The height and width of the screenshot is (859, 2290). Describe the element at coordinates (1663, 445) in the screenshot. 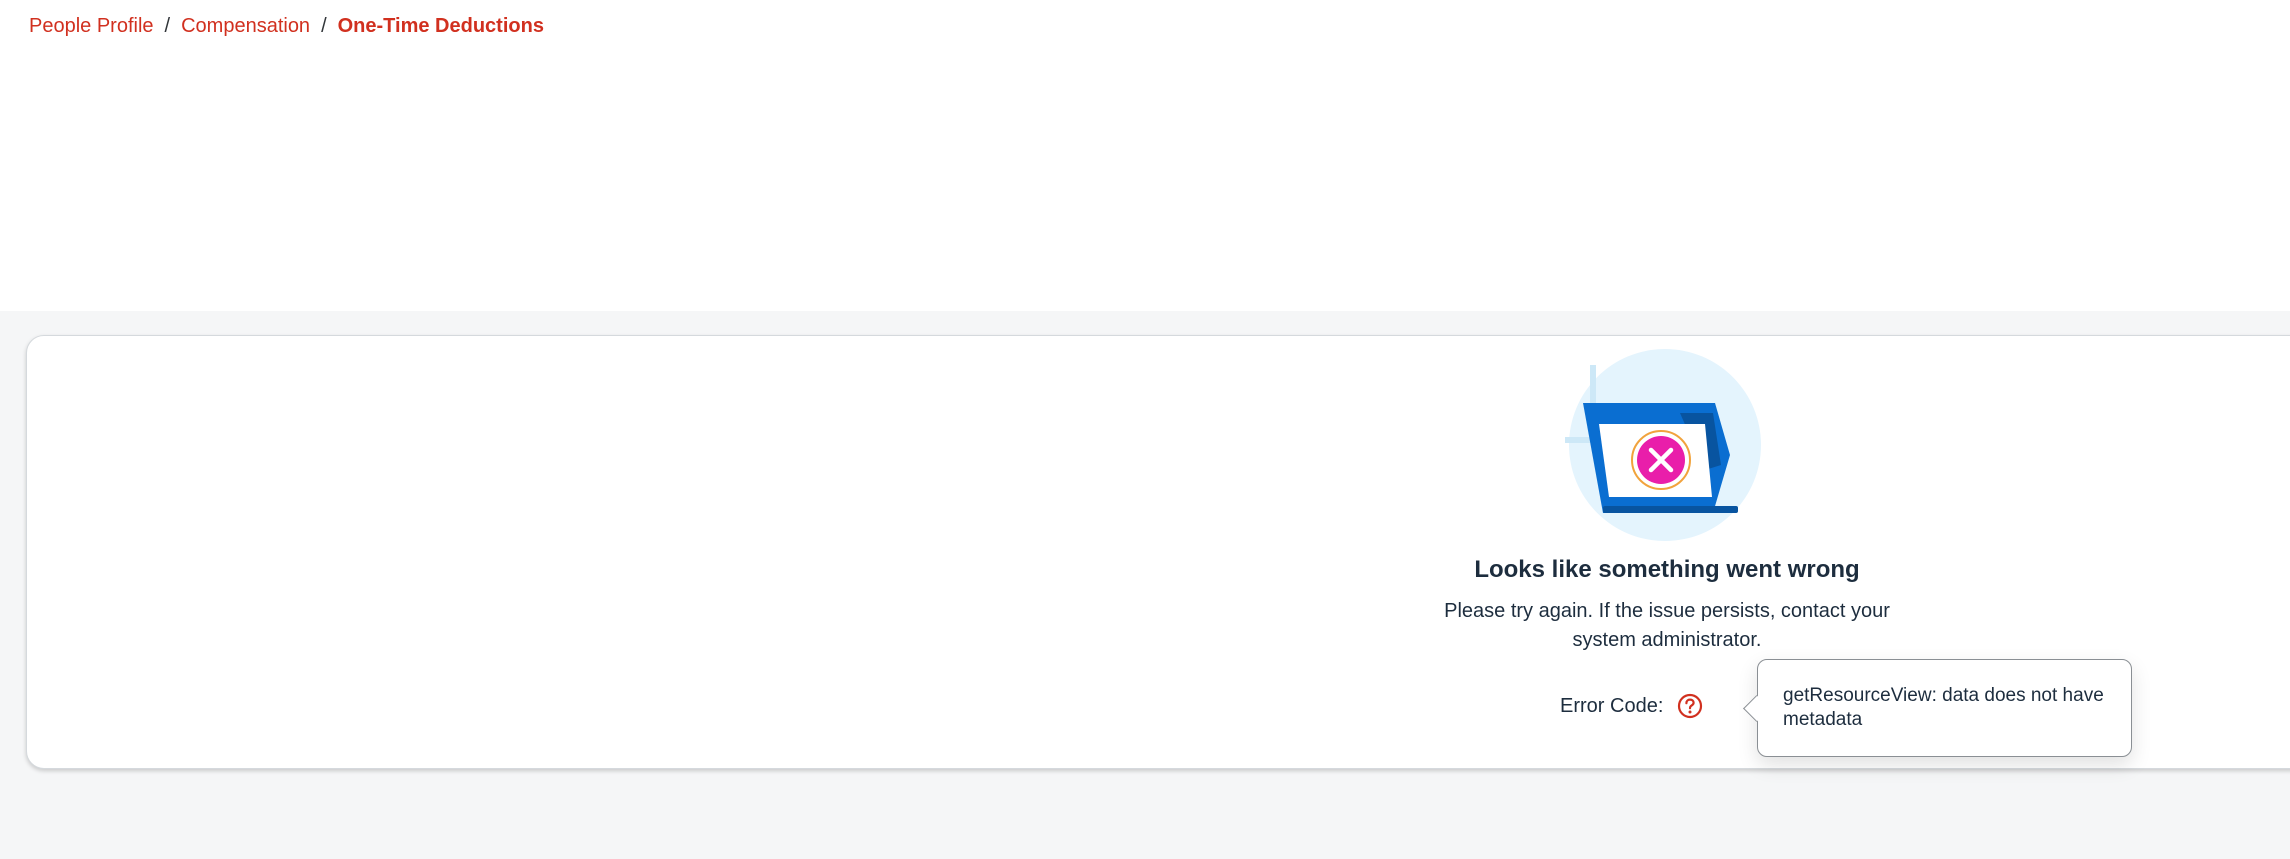

I see `broken-folder-error-icon` at that location.